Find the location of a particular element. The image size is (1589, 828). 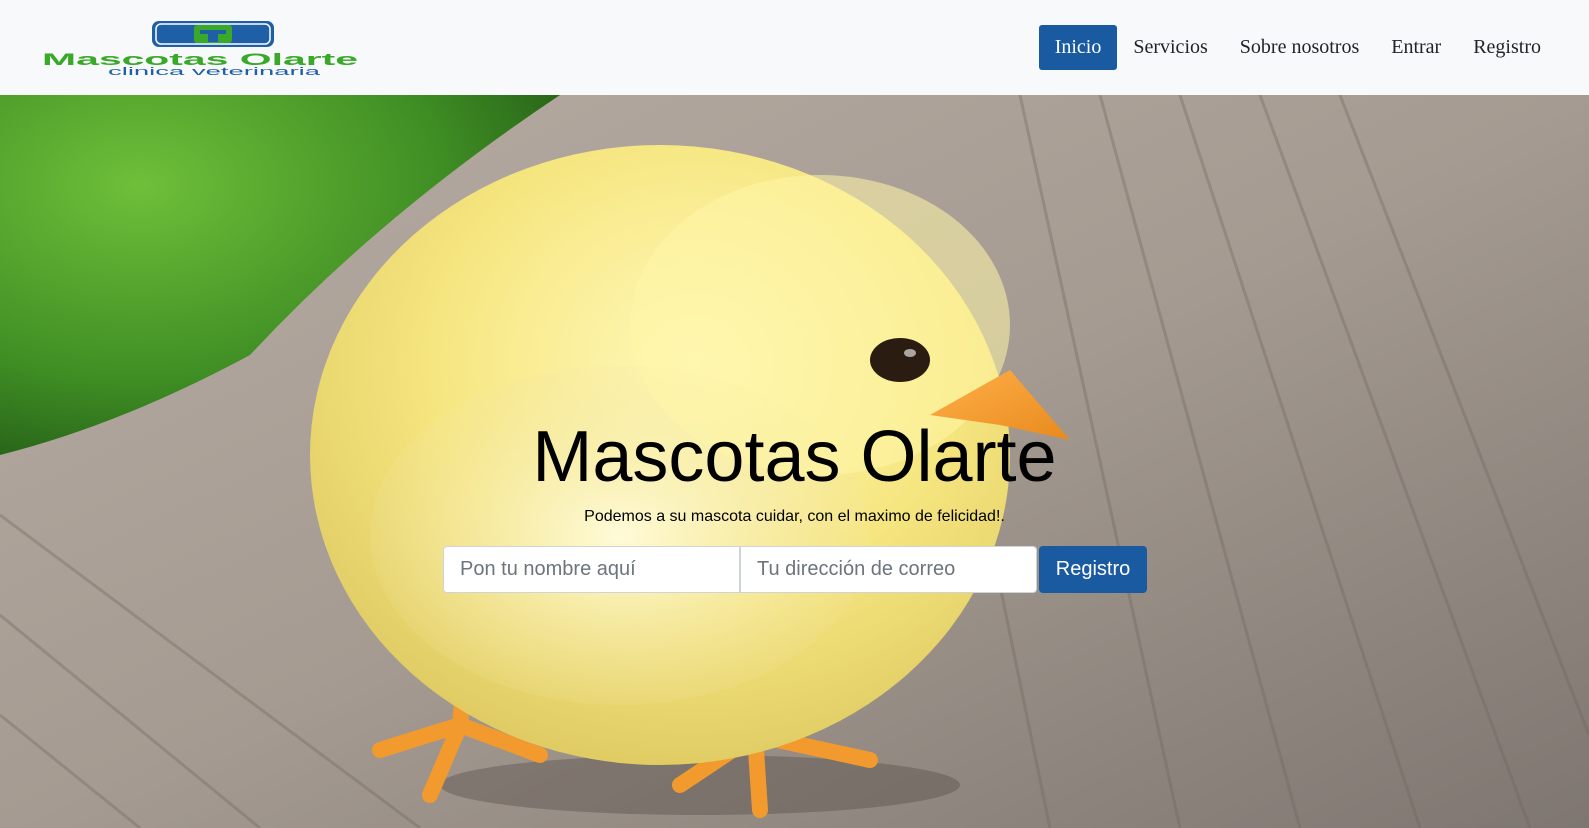

nav-registro: Registro is located at coordinates (1507, 47).